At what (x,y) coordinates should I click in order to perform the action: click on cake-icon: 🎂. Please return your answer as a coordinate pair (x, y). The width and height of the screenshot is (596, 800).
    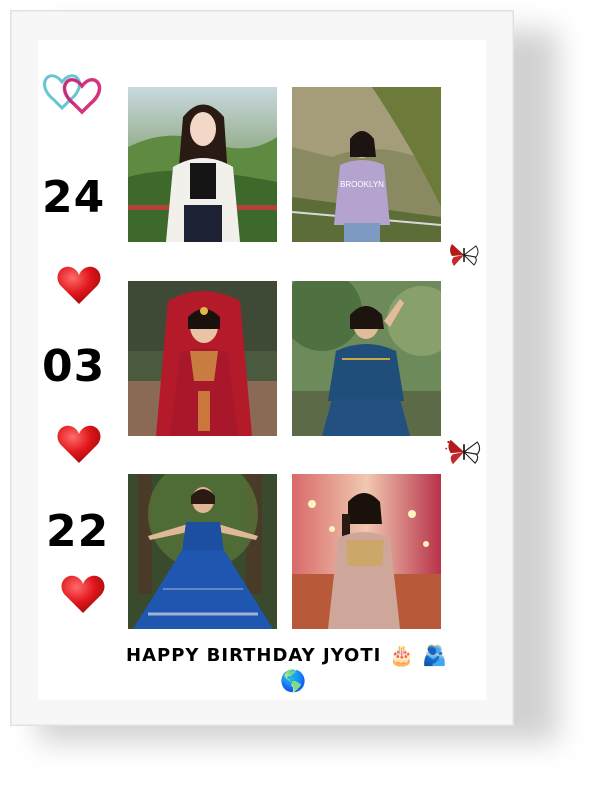
    Looking at the image, I should click on (402, 655).